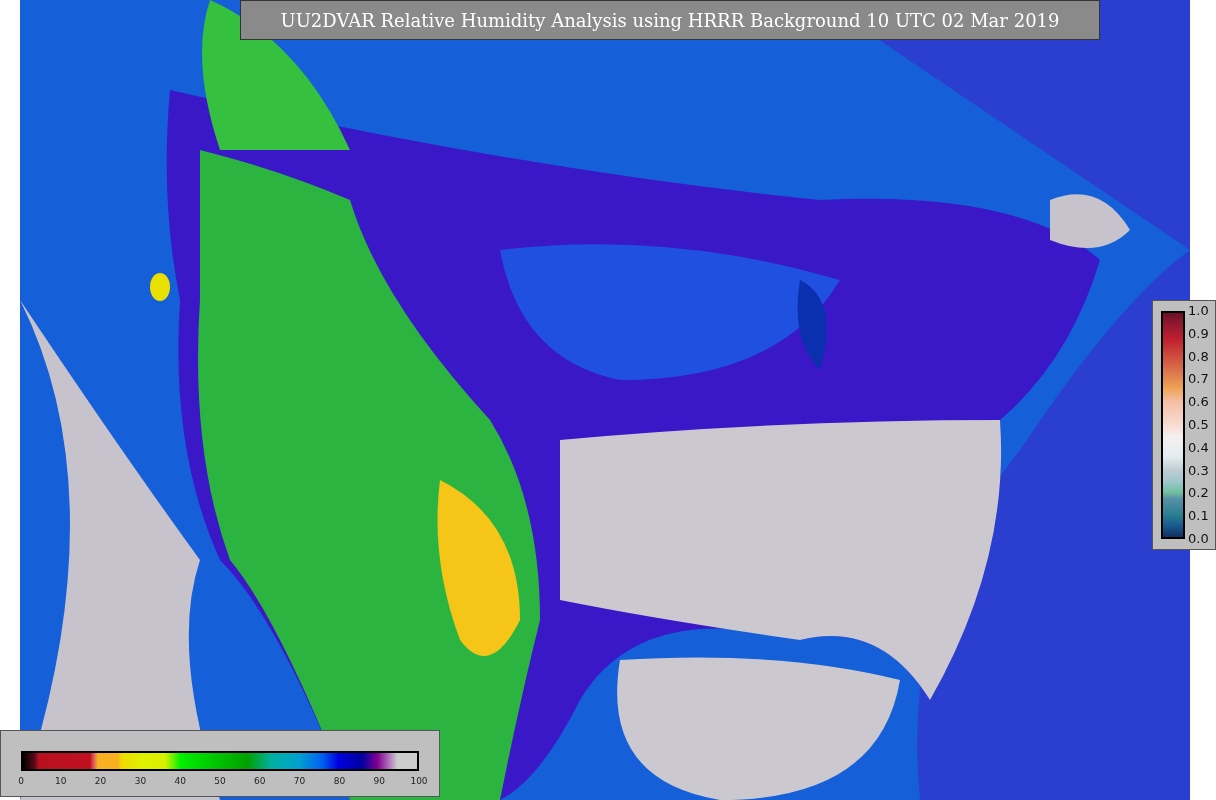 The image size is (1216, 800). What do you see at coordinates (140, 781) in the screenshot?
I see `tick-label: 30` at bounding box center [140, 781].